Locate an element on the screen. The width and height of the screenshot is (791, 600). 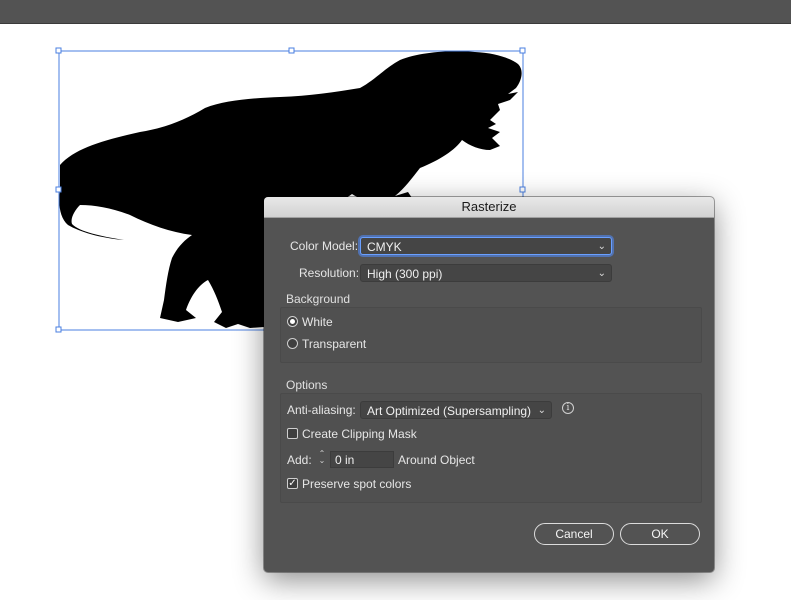
anti-aliasing-label: Anti-aliasing: is located at coordinates (321, 410).